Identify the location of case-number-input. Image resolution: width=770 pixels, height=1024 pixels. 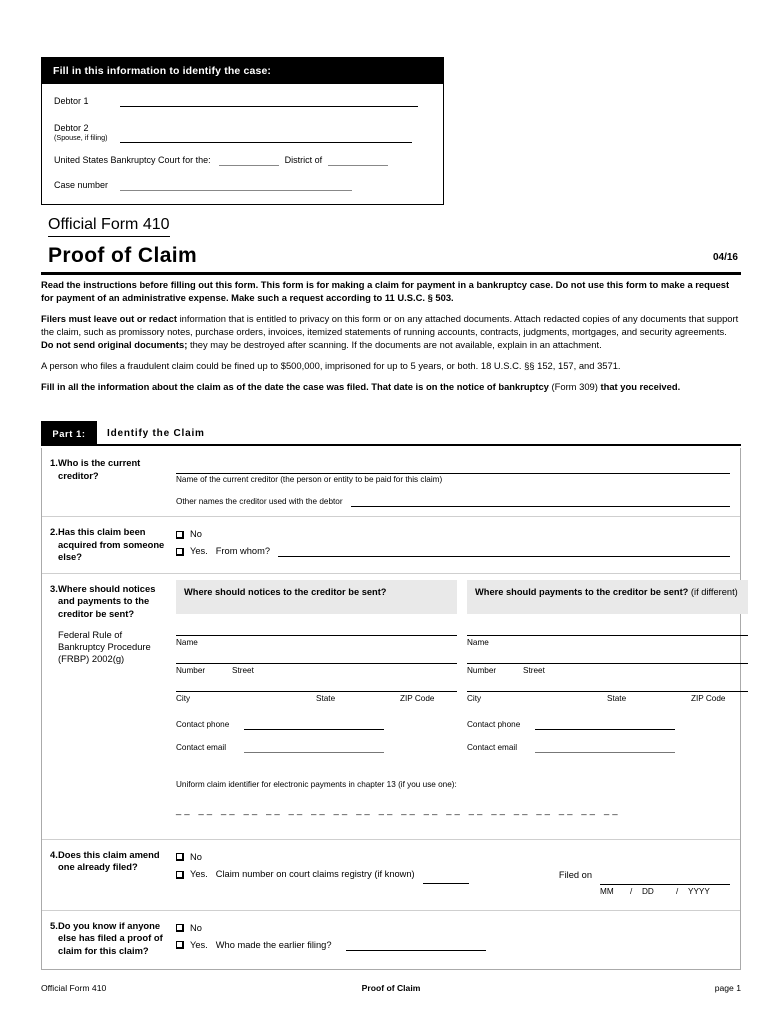
(236, 185).